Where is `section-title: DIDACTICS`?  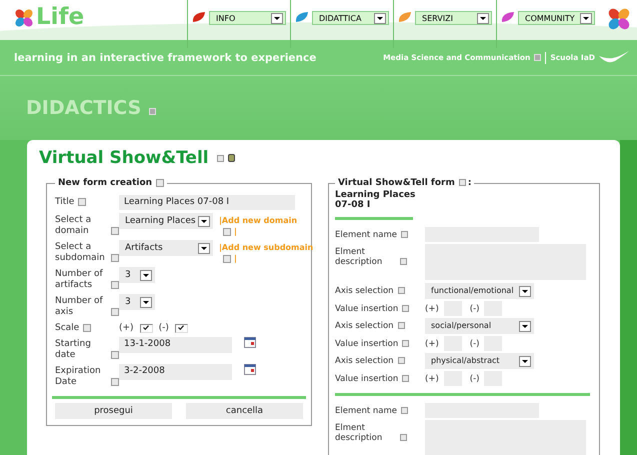 section-title: DIDACTICS is located at coordinates (84, 108).